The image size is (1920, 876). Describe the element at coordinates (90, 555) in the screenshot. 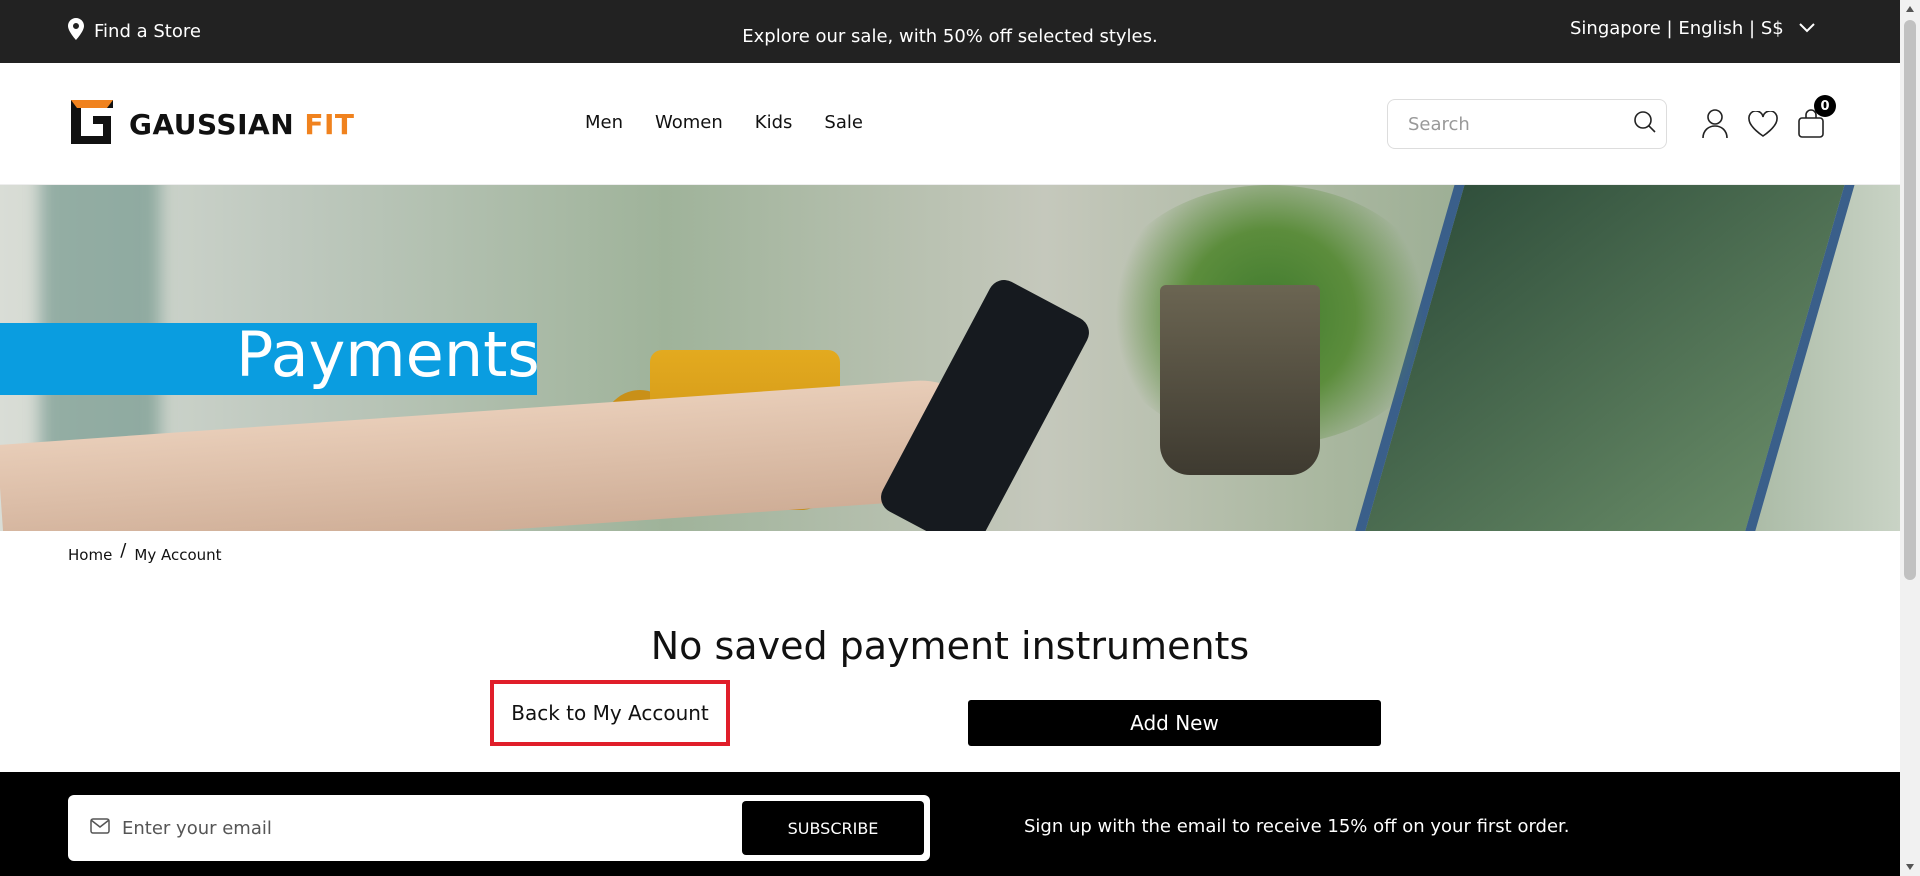

I see `breadcrumb-home: Home` at that location.